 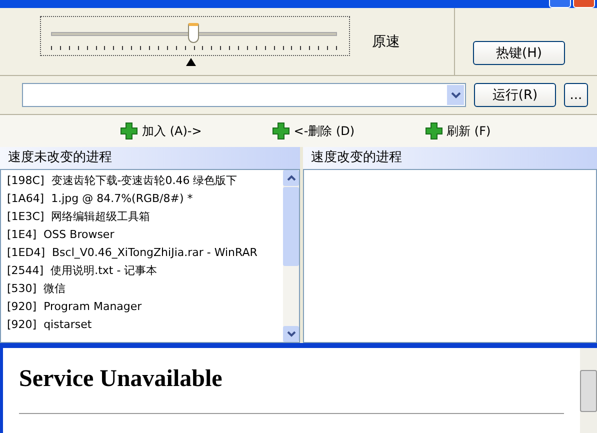 I want to click on panel-header: 速度改变的进程, so click(x=450, y=158).